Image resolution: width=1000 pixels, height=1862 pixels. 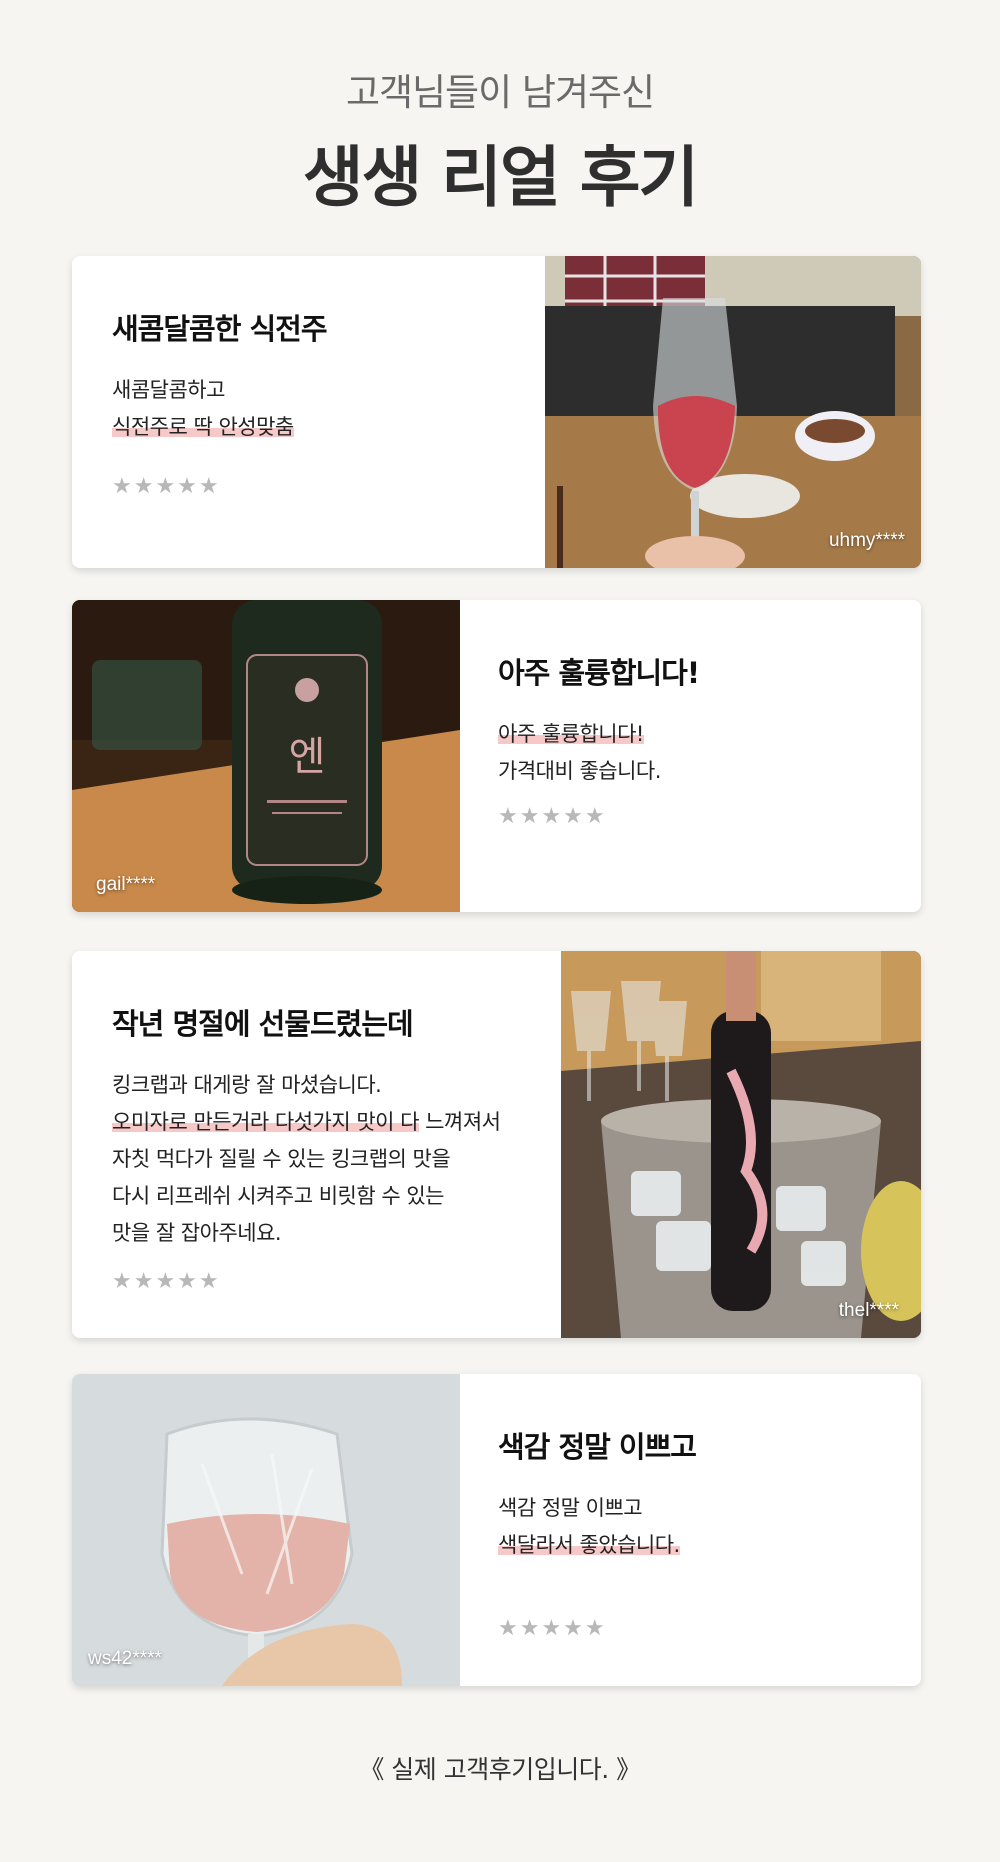 What do you see at coordinates (307, 757) in the screenshot?
I see `svg-text: 엔` at bounding box center [307, 757].